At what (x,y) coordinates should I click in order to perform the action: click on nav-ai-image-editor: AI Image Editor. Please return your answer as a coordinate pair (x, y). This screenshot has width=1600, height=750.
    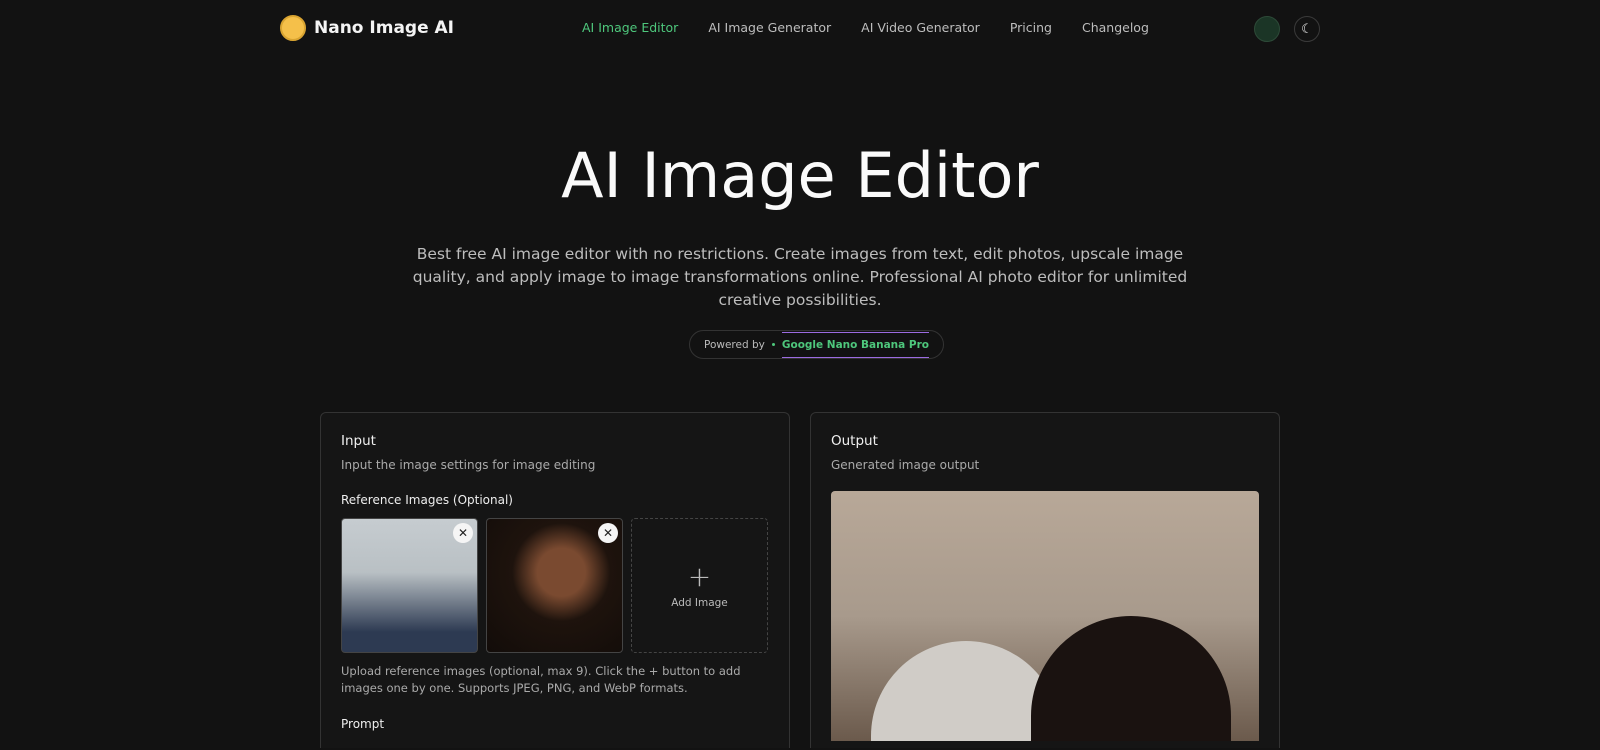
    Looking at the image, I should click on (630, 27).